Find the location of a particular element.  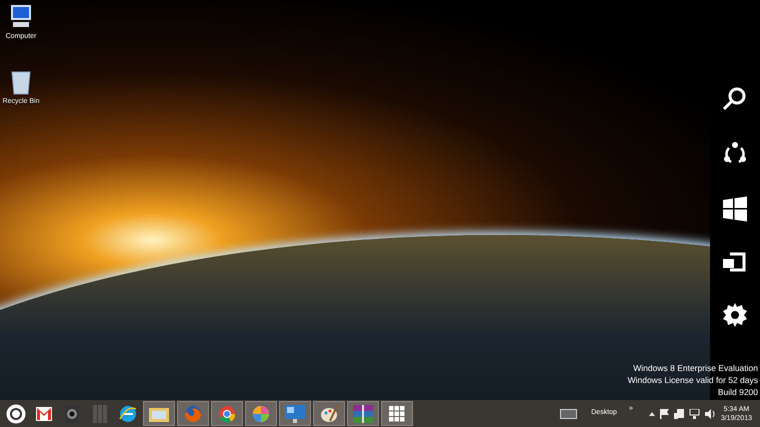

settings-icon is located at coordinates (735, 315).